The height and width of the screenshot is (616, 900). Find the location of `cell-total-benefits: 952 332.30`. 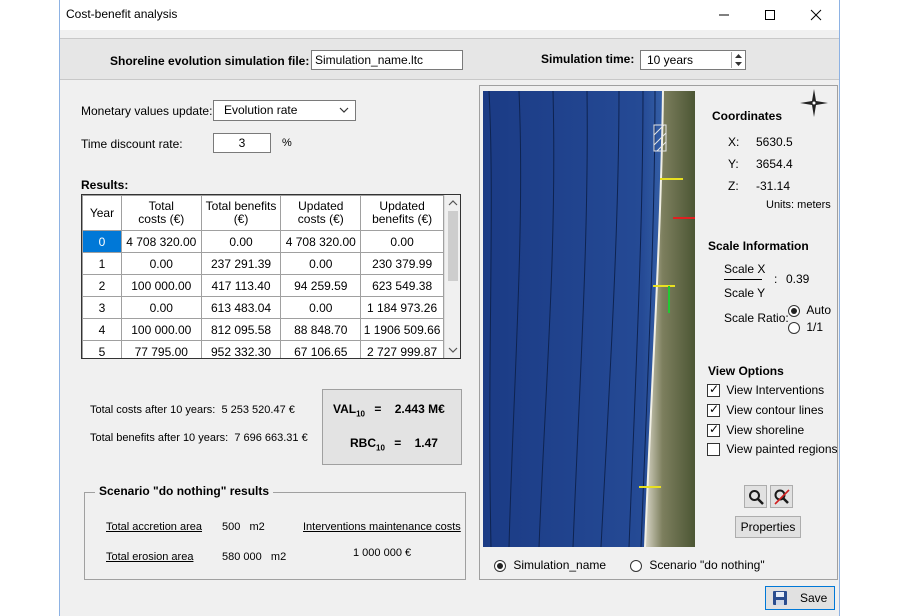

cell-total-benefits: 952 332.30 is located at coordinates (241, 349).